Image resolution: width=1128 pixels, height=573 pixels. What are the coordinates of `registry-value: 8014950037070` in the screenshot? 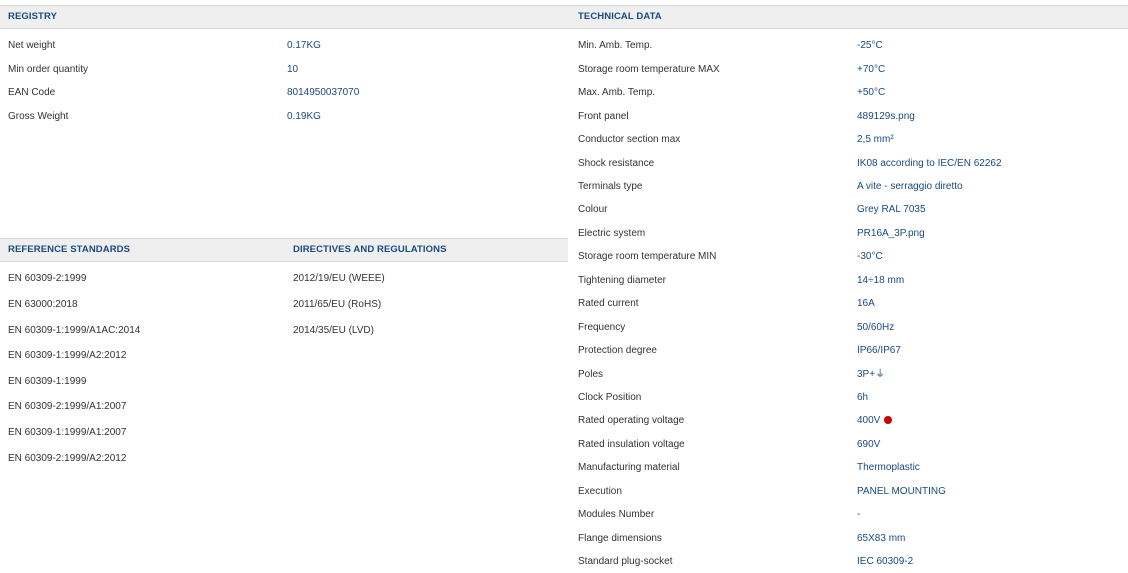 It's located at (323, 92).